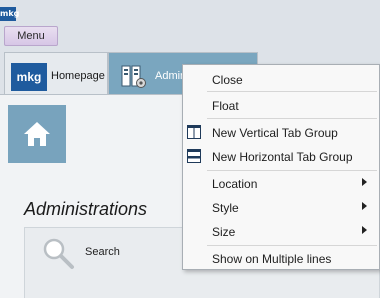  Describe the element at coordinates (224, 232) in the screenshot. I see `menu-item-label: Size` at that location.